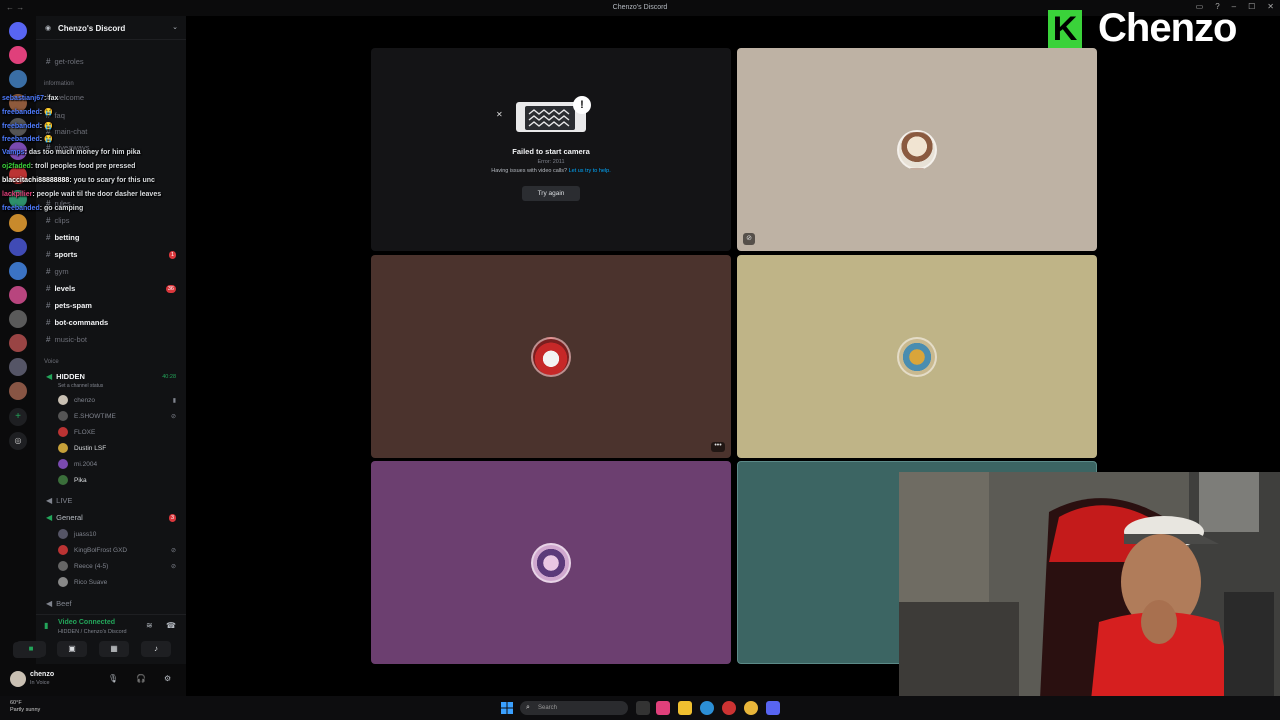 The width and height of the screenshot is (1280, 720). What do you see at coordinates (86, 622) in the screenshot?
I see `voice-status: Video Connected` at bounding box center [86, 622].